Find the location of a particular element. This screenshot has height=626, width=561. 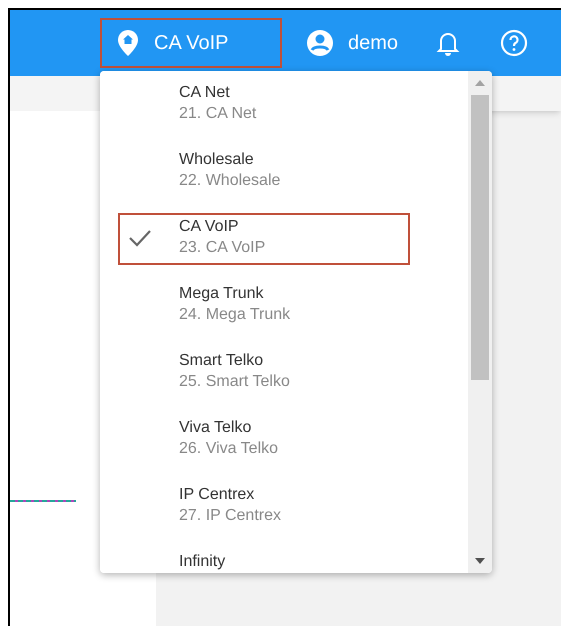

item-title: CA VoIP is located at coordinates (209, 227).